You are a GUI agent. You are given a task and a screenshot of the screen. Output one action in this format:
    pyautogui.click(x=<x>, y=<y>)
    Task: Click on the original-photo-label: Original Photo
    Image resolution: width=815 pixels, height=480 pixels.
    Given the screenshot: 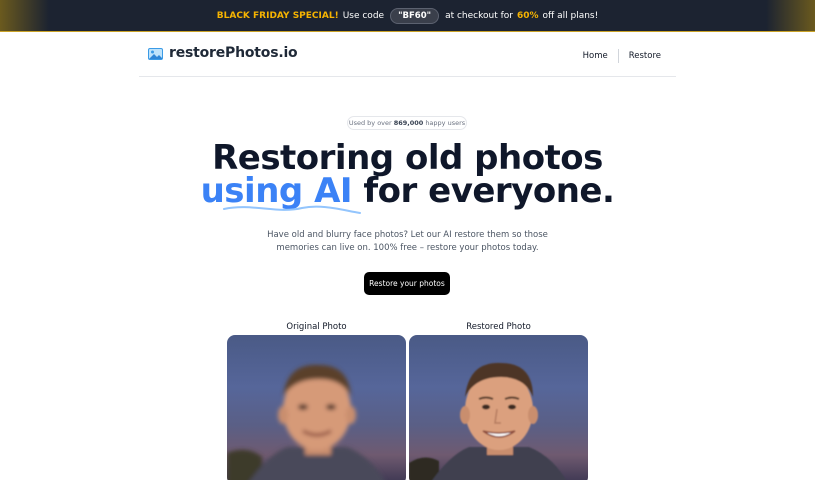 What is the action you would take?
    pyautogui.click(x=316, y=327)
    